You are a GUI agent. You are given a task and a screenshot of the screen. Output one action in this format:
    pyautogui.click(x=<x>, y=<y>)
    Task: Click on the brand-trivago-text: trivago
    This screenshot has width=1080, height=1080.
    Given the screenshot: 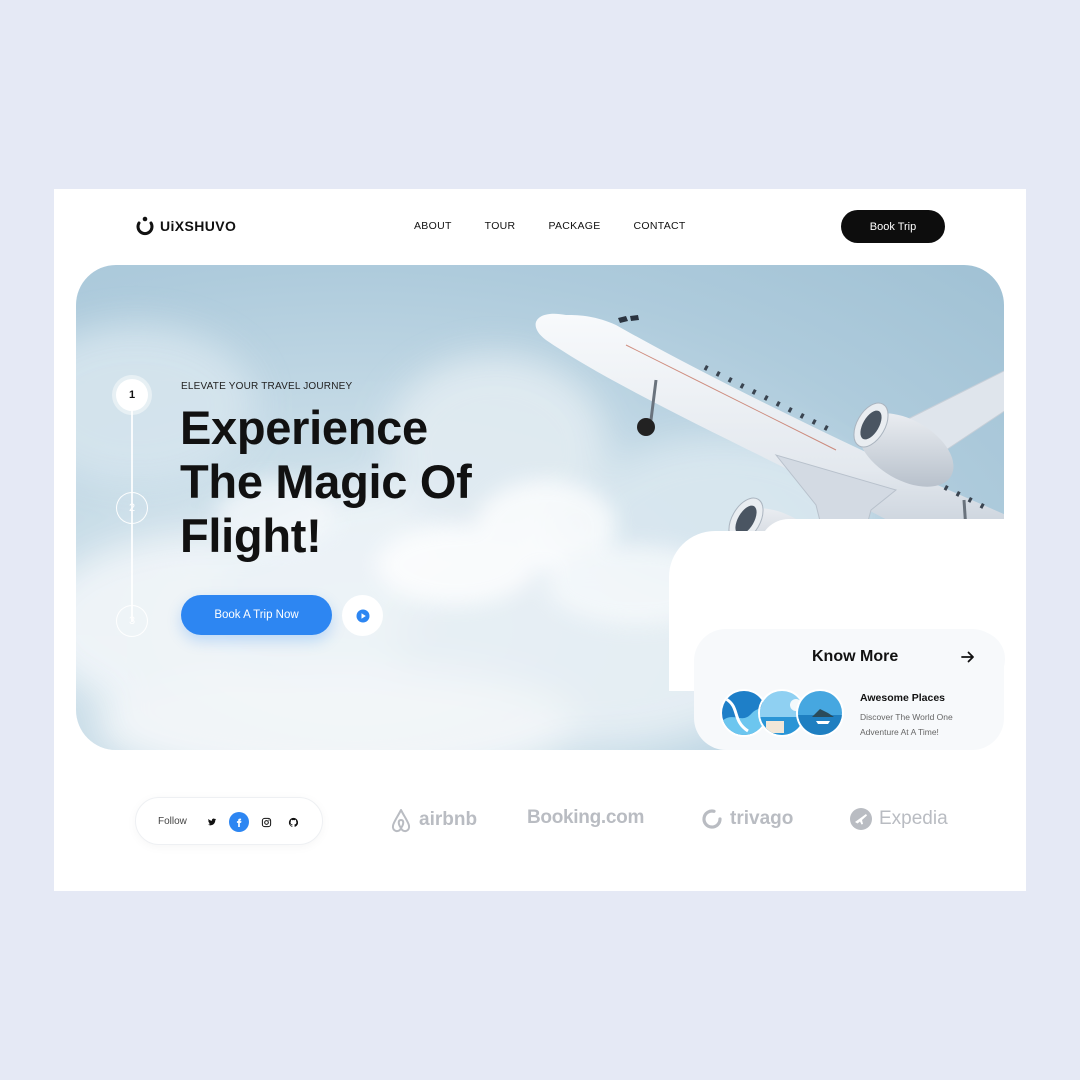 What is the action you would take?
    pyautogui.click(x=762, y=818)
    